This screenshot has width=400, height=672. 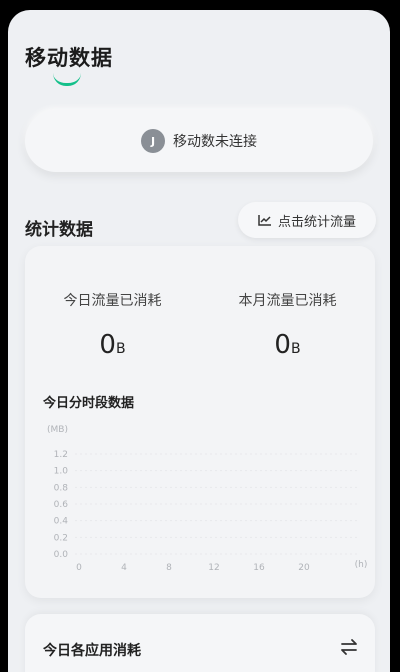 What do you see at coordinates (67, 79) in the screenshot?
I see `title-underline` at bounding box center [67, 79].